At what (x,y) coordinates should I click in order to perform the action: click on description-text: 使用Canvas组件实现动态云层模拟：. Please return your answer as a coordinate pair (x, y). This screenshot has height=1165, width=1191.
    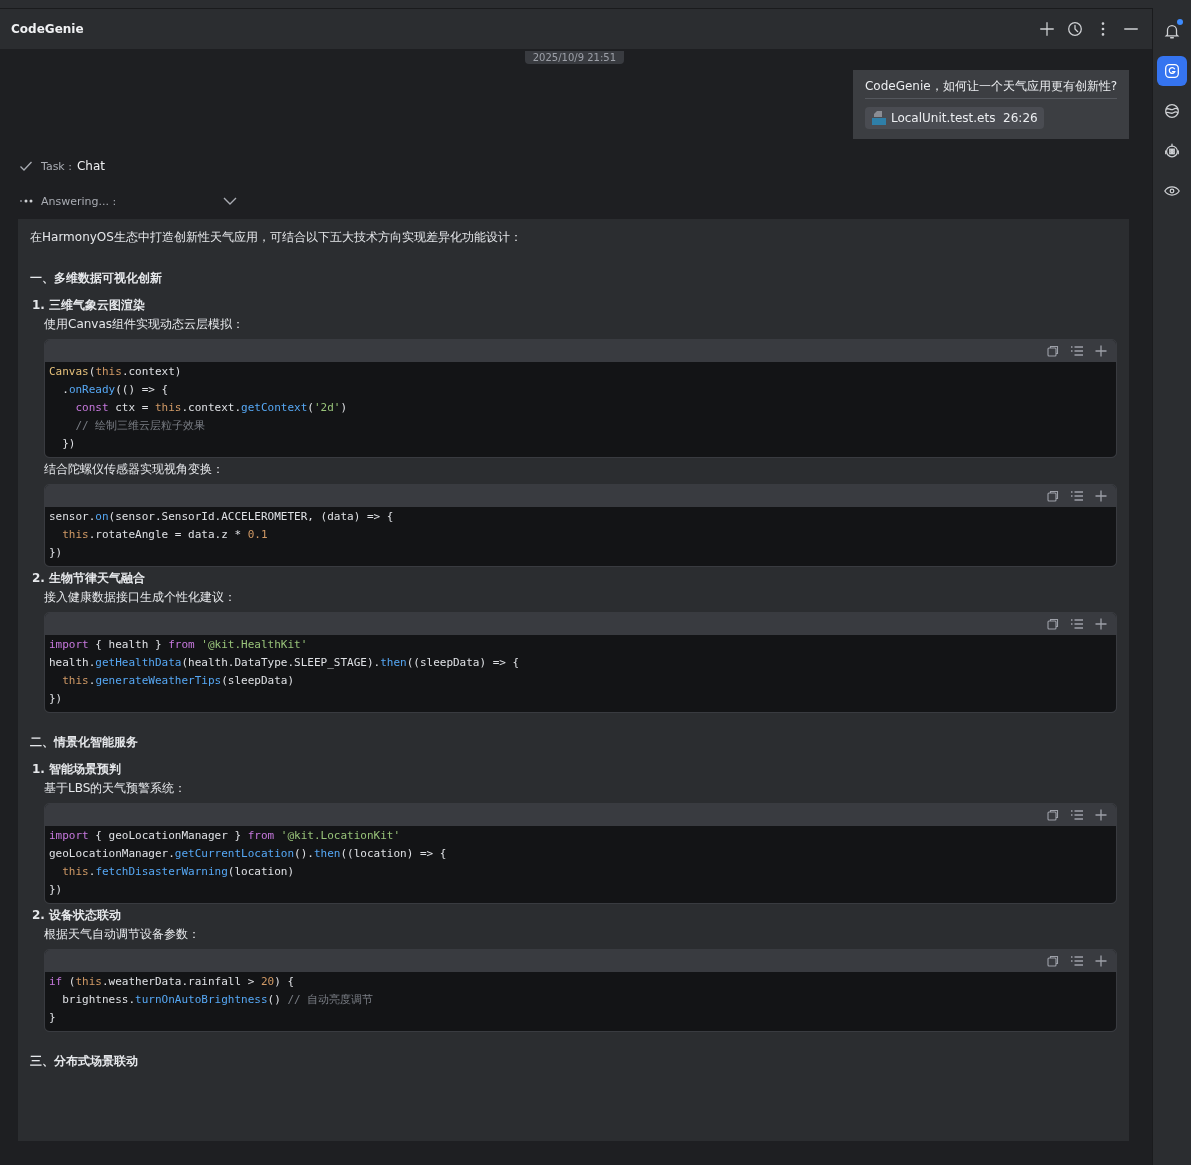
    Looking at the image, I should click on (145, 324).